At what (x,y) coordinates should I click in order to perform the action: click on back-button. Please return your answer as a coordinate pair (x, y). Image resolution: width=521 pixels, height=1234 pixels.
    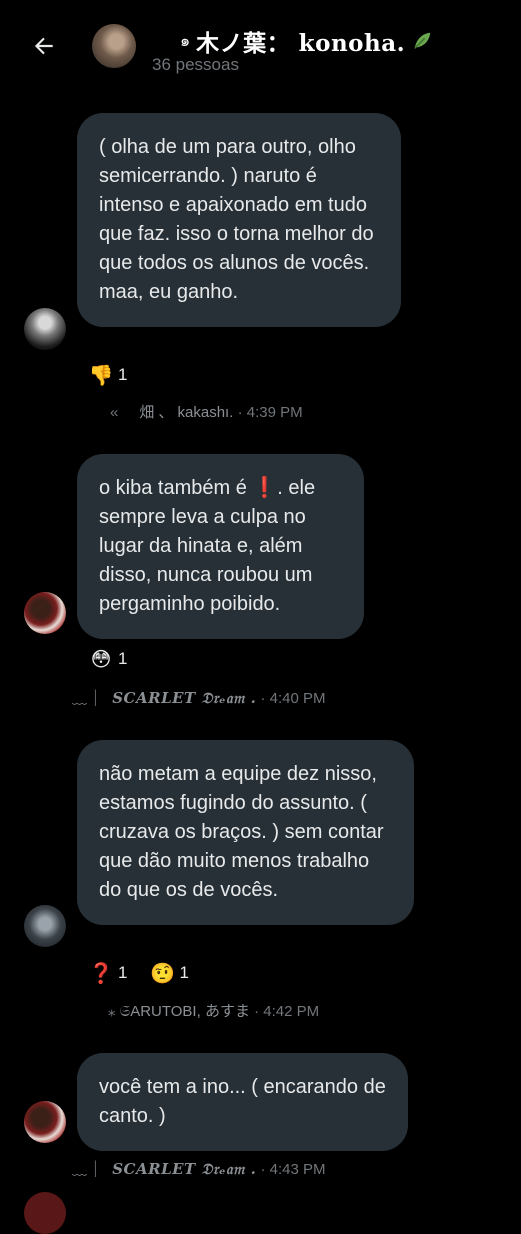
    Looking at the image, I should click on (44, 46).